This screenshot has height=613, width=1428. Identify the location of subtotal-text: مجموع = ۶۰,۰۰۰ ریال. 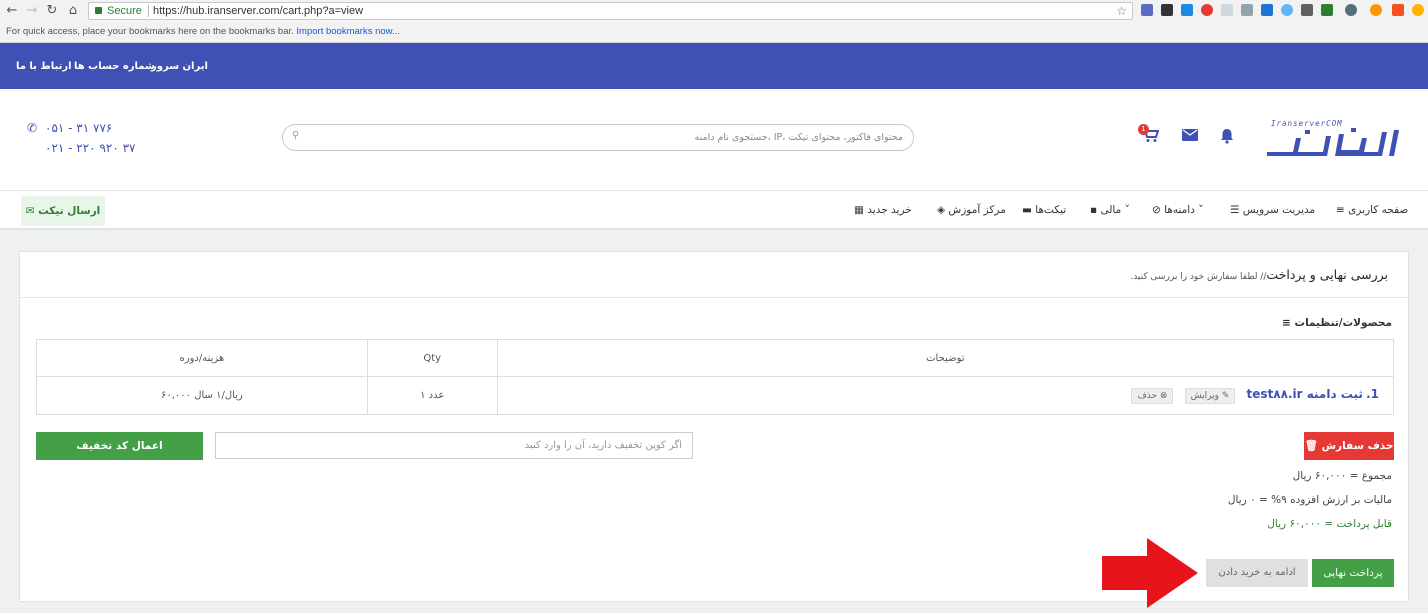
(1342, 476).